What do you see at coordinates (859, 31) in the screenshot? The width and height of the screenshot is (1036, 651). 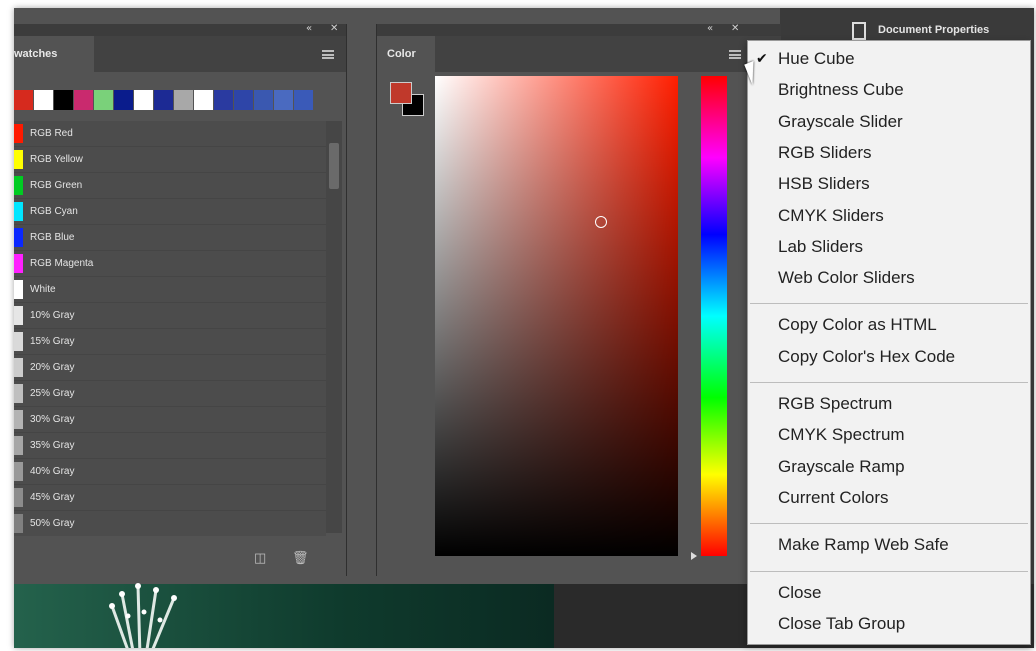 I see `document-icon` at bounding box center [859, 31].